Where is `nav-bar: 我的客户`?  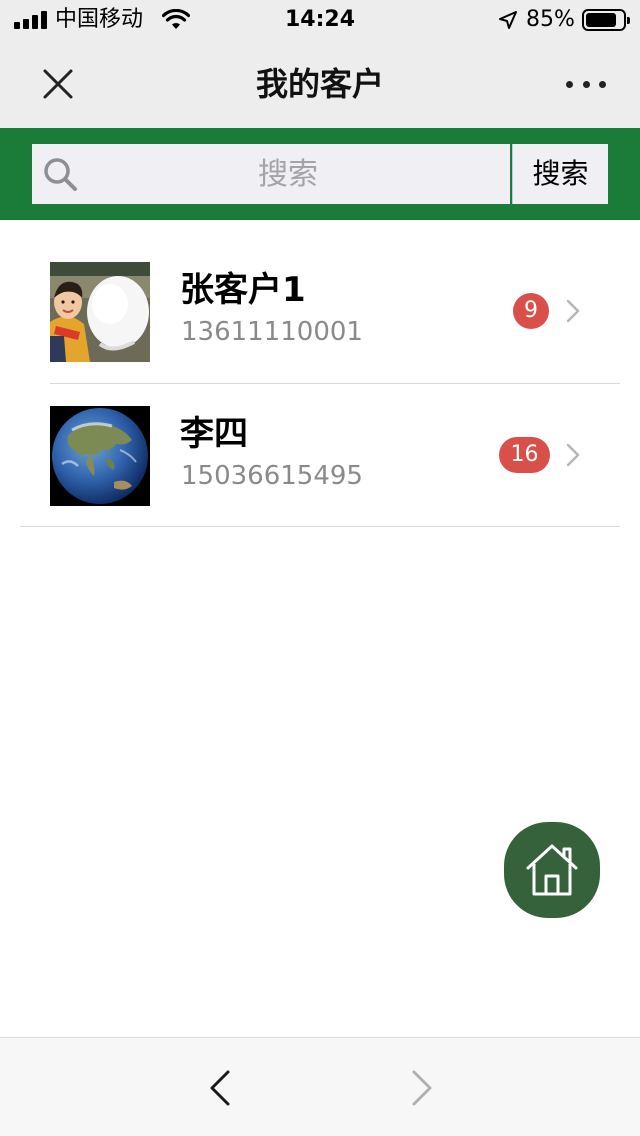 nav-bar: 我的客户 is located at coordinates (320, 84).